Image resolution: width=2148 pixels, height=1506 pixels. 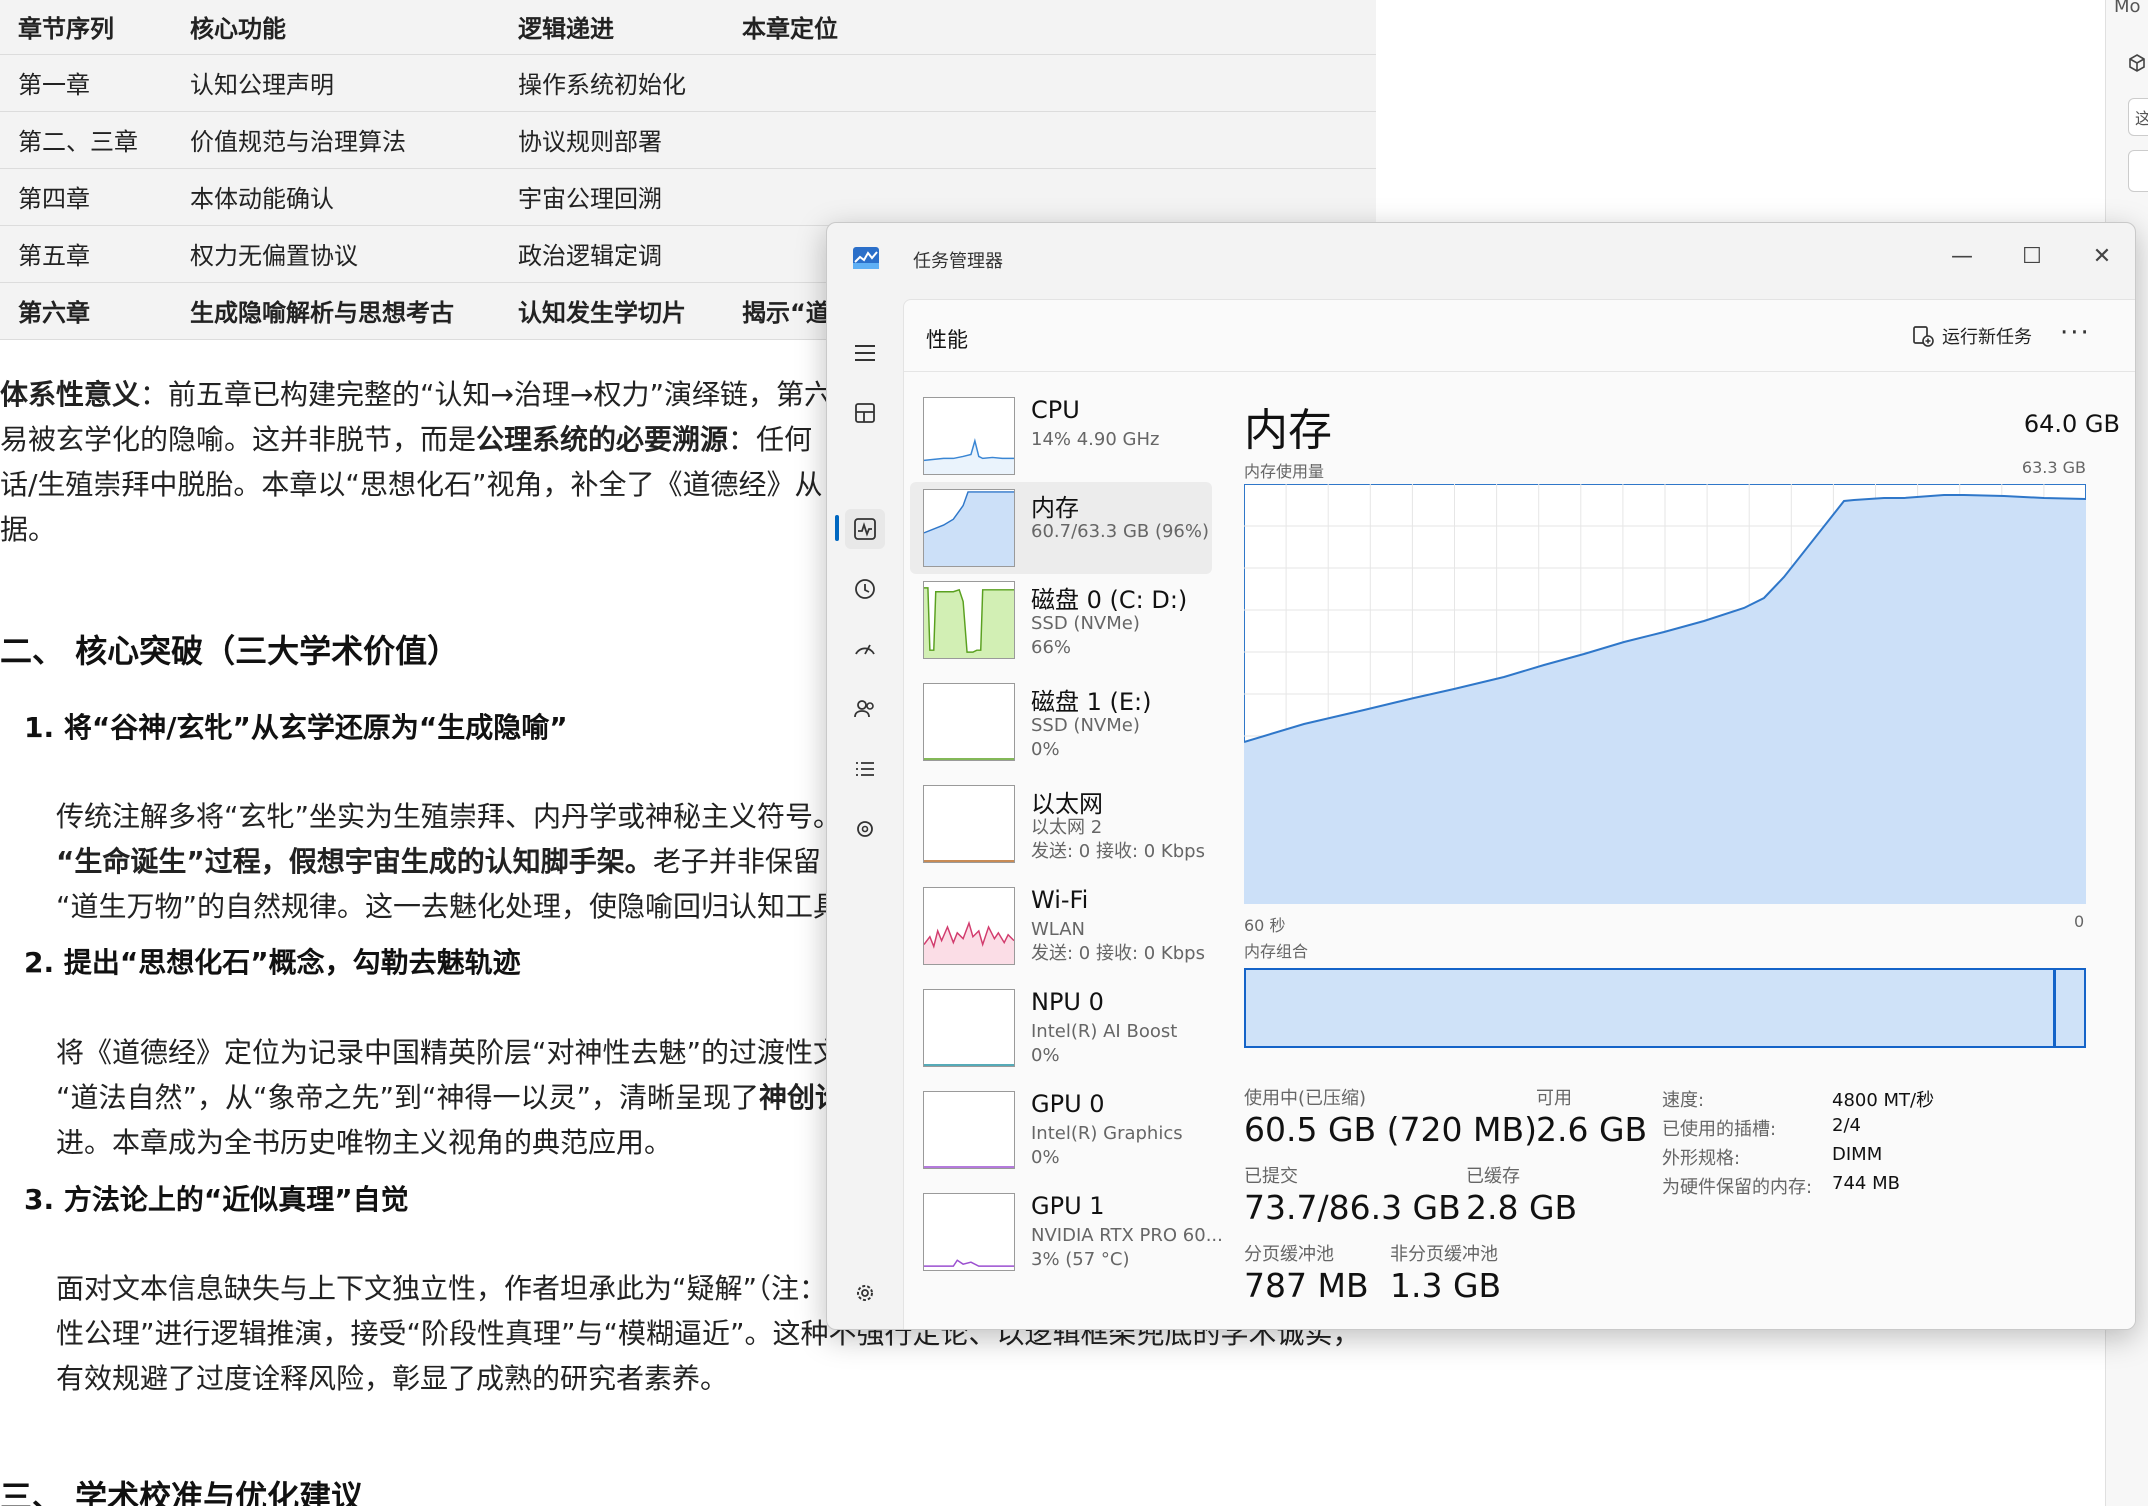 I want to click on npu-thumbnail, so click(x=969, y=1028).